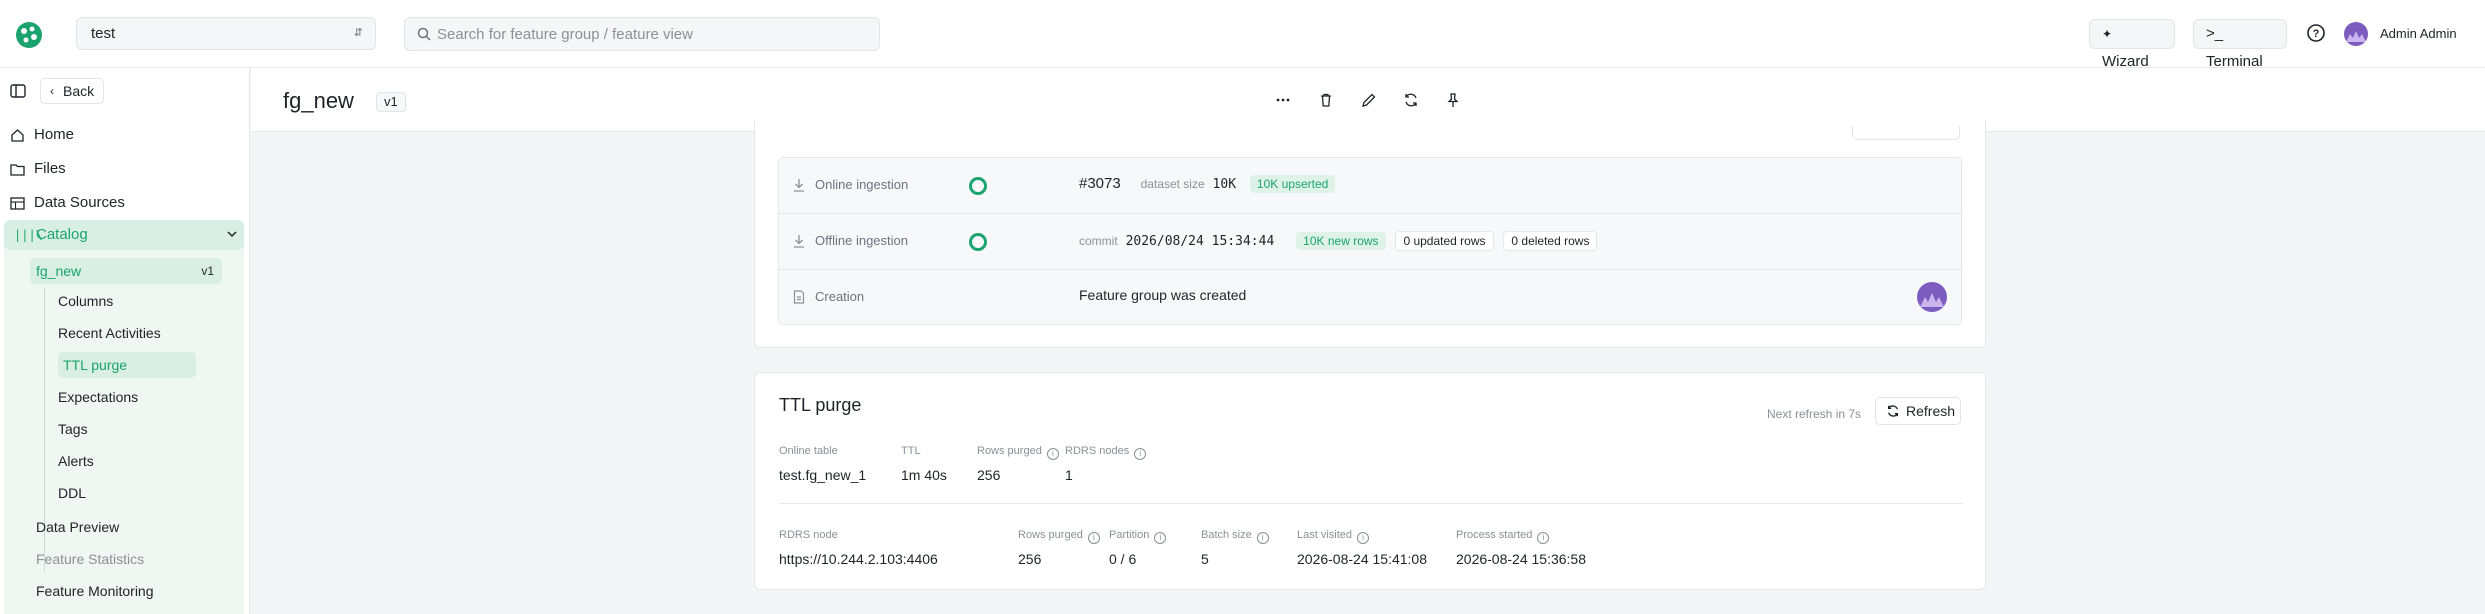 This screenshot has width=2485, height=614. What do you see at coordinates (109, 333) in the screenshot?
I see `sidebar-subitem-recent-activities: Recent Activities` at bounding box center [109, 333].